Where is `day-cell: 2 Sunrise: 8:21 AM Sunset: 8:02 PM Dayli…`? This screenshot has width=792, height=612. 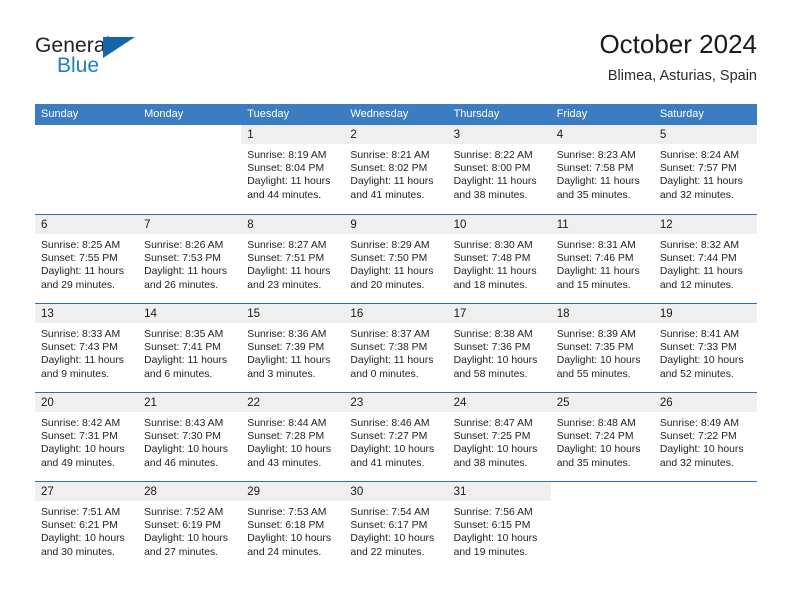 day-cell: 2 Sunrise: 8:21 AM Sunset: 8:02 PM Dayli… is located at coordinates (396, 169).